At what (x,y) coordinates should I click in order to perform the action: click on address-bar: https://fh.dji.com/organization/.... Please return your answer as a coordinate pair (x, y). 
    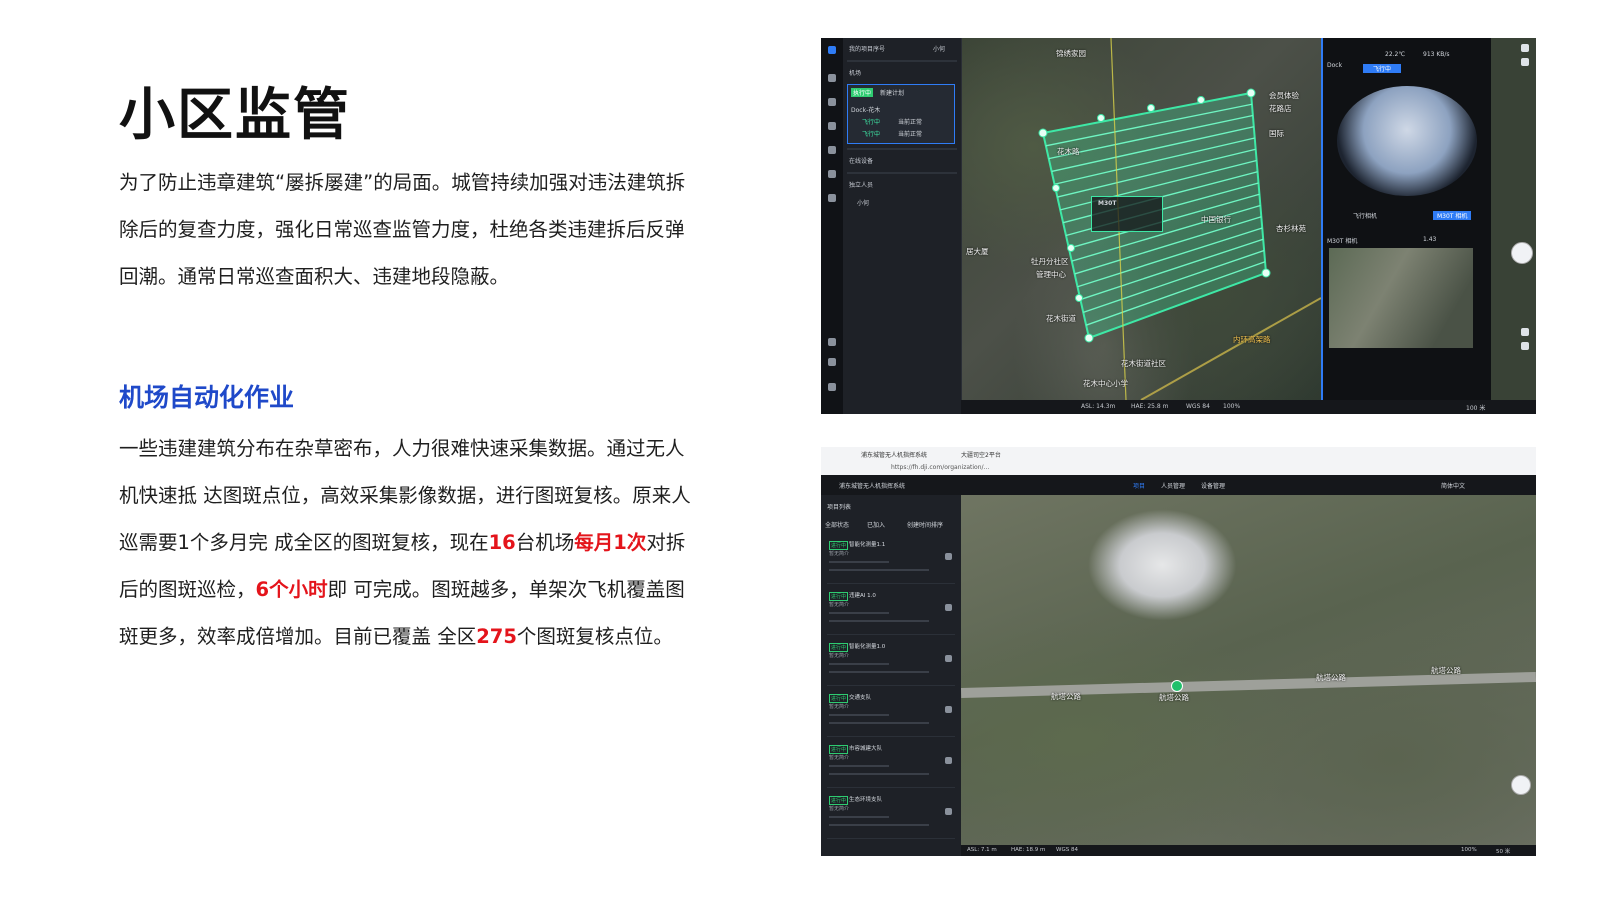
    Looking at the image, I should click on (940, 467).